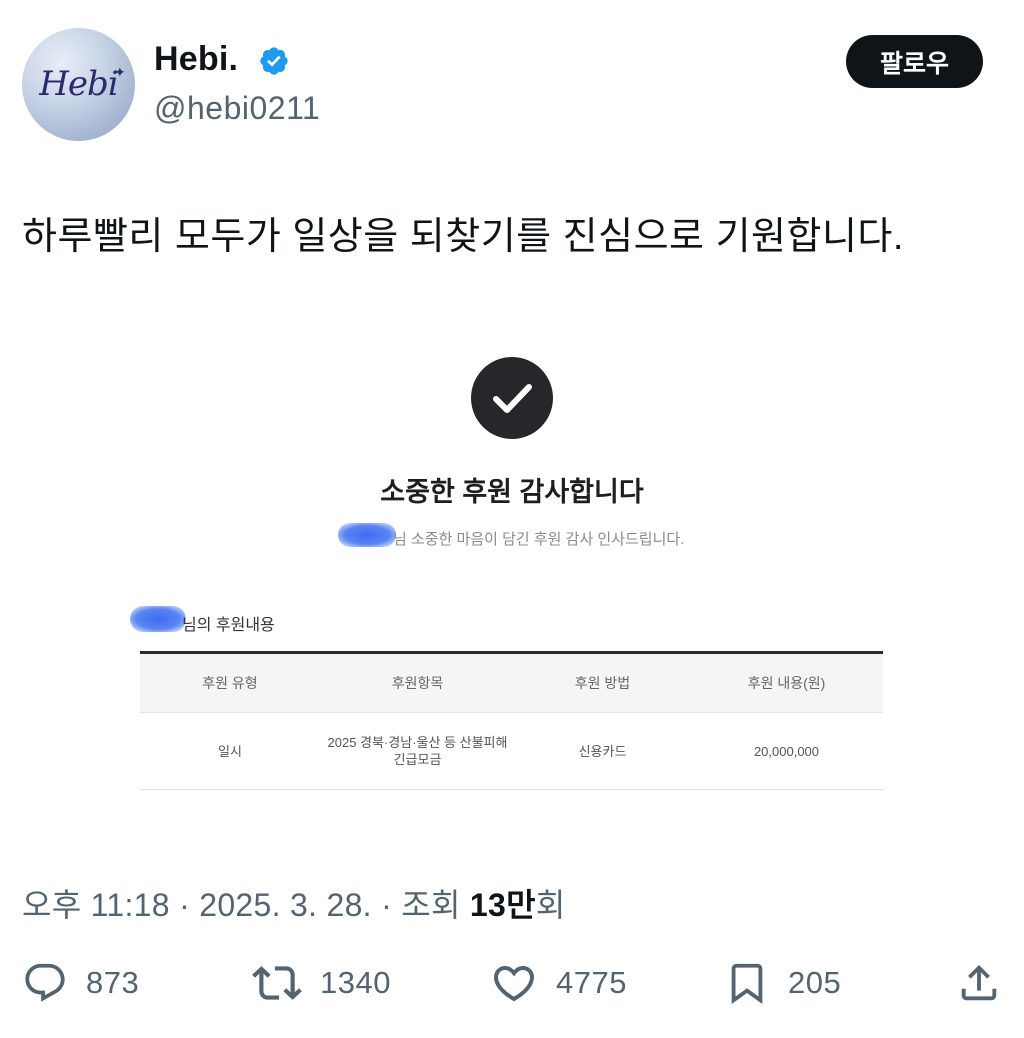  I want to click on verified-badge-icon, so click(274, 61).